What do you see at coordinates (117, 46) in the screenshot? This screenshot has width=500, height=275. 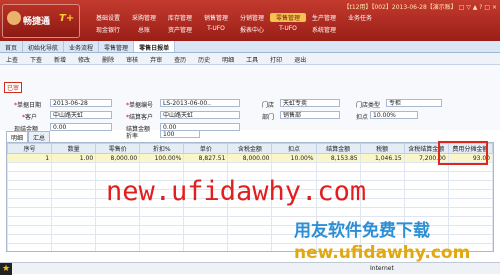 I see `tab: 零售管理` at bounding box center [117, 46].